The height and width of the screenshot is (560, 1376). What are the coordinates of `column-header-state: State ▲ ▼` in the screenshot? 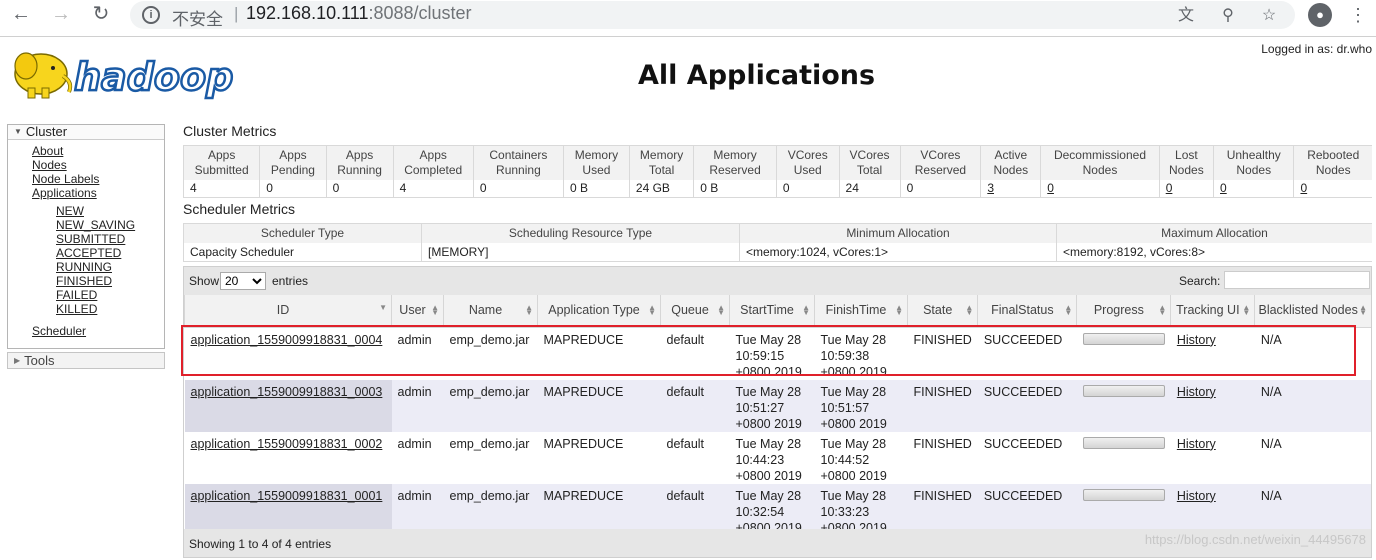 It's located at (942, 311).